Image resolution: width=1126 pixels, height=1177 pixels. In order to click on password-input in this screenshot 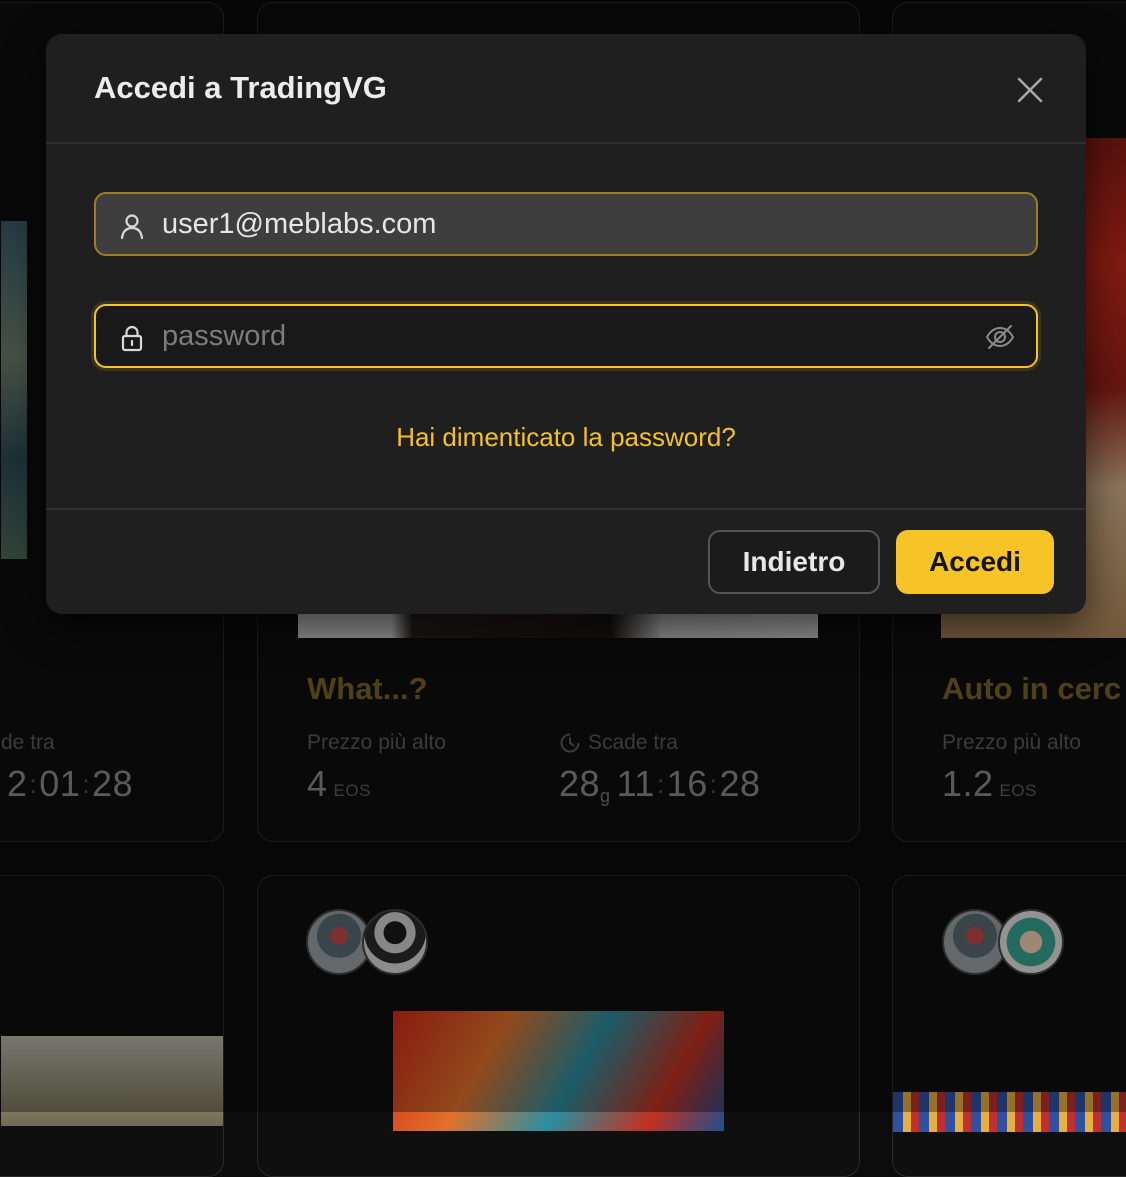, I will do `click(562, 336)`.